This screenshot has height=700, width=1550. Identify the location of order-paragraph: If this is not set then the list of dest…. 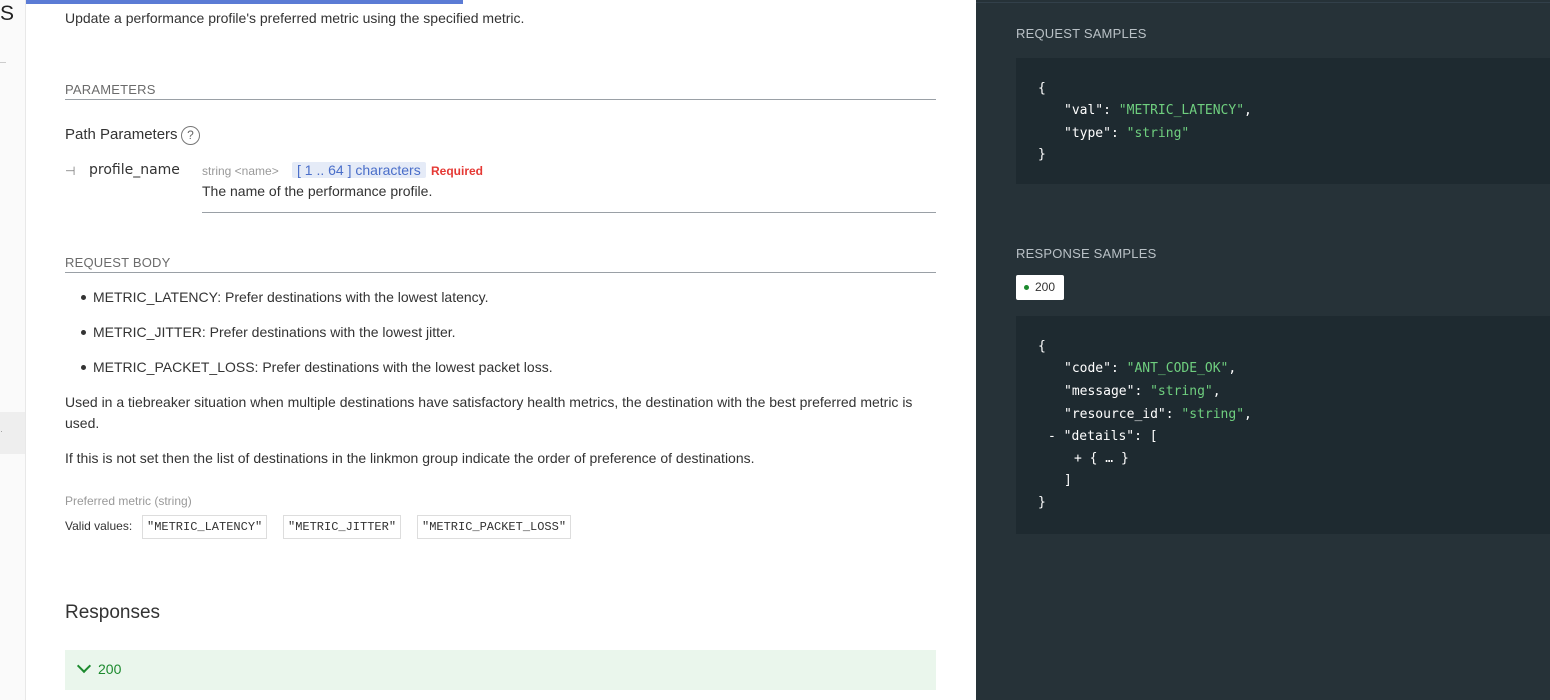
(410, 458).